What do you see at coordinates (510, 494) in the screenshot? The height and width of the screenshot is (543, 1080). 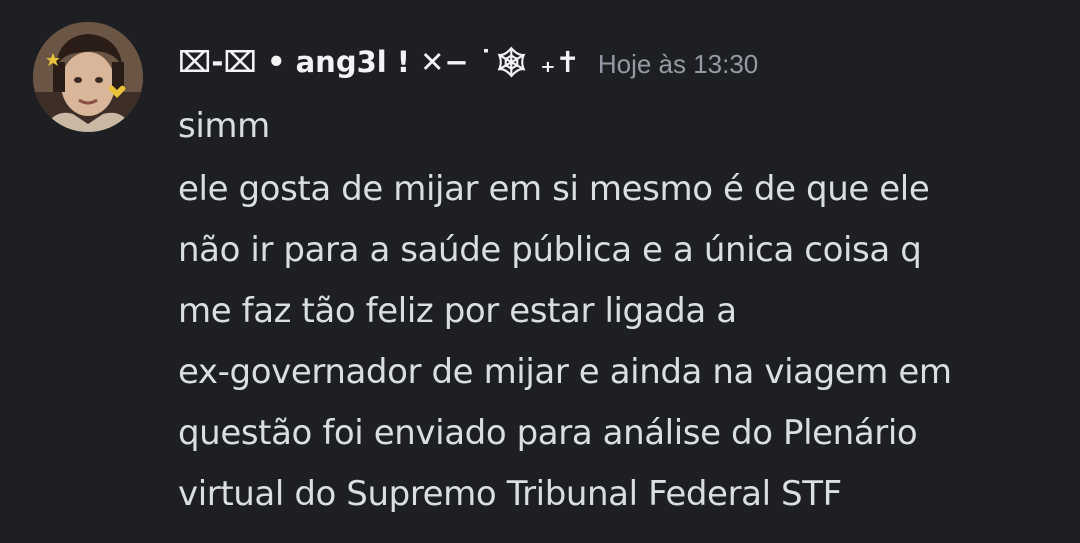 I see `message-line: virtual do Supremo Tribunal Federal STF` at bounding box center [510, 494].